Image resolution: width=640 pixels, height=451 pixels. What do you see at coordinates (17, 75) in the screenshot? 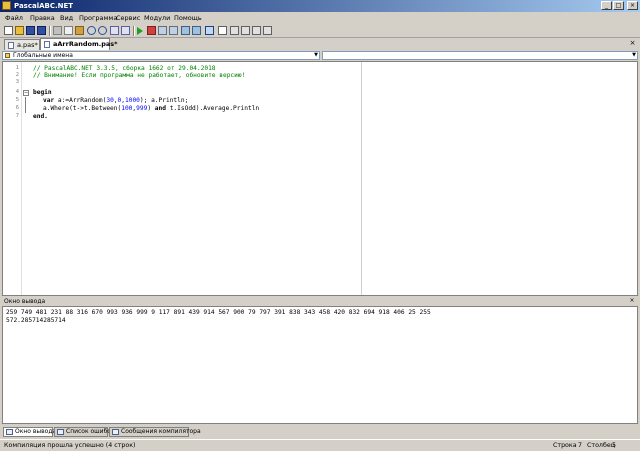
I see `line-number: 2` at bounding box center [17, 75].